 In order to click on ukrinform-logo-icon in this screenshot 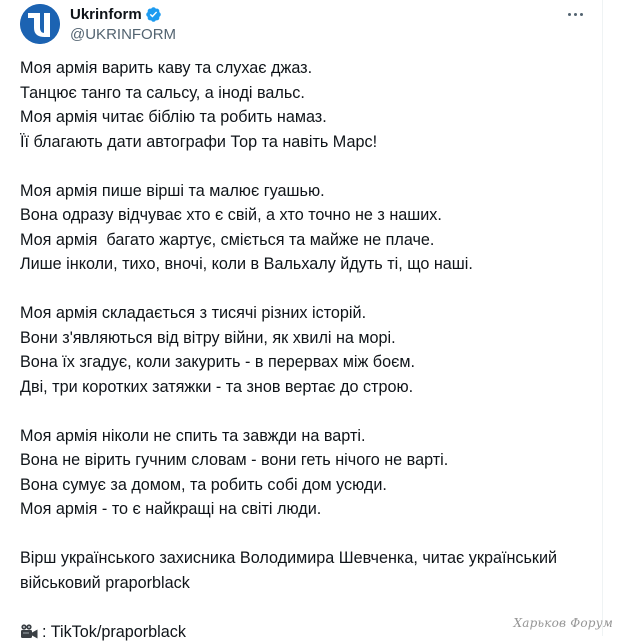, I will do `click(40, 24)`.